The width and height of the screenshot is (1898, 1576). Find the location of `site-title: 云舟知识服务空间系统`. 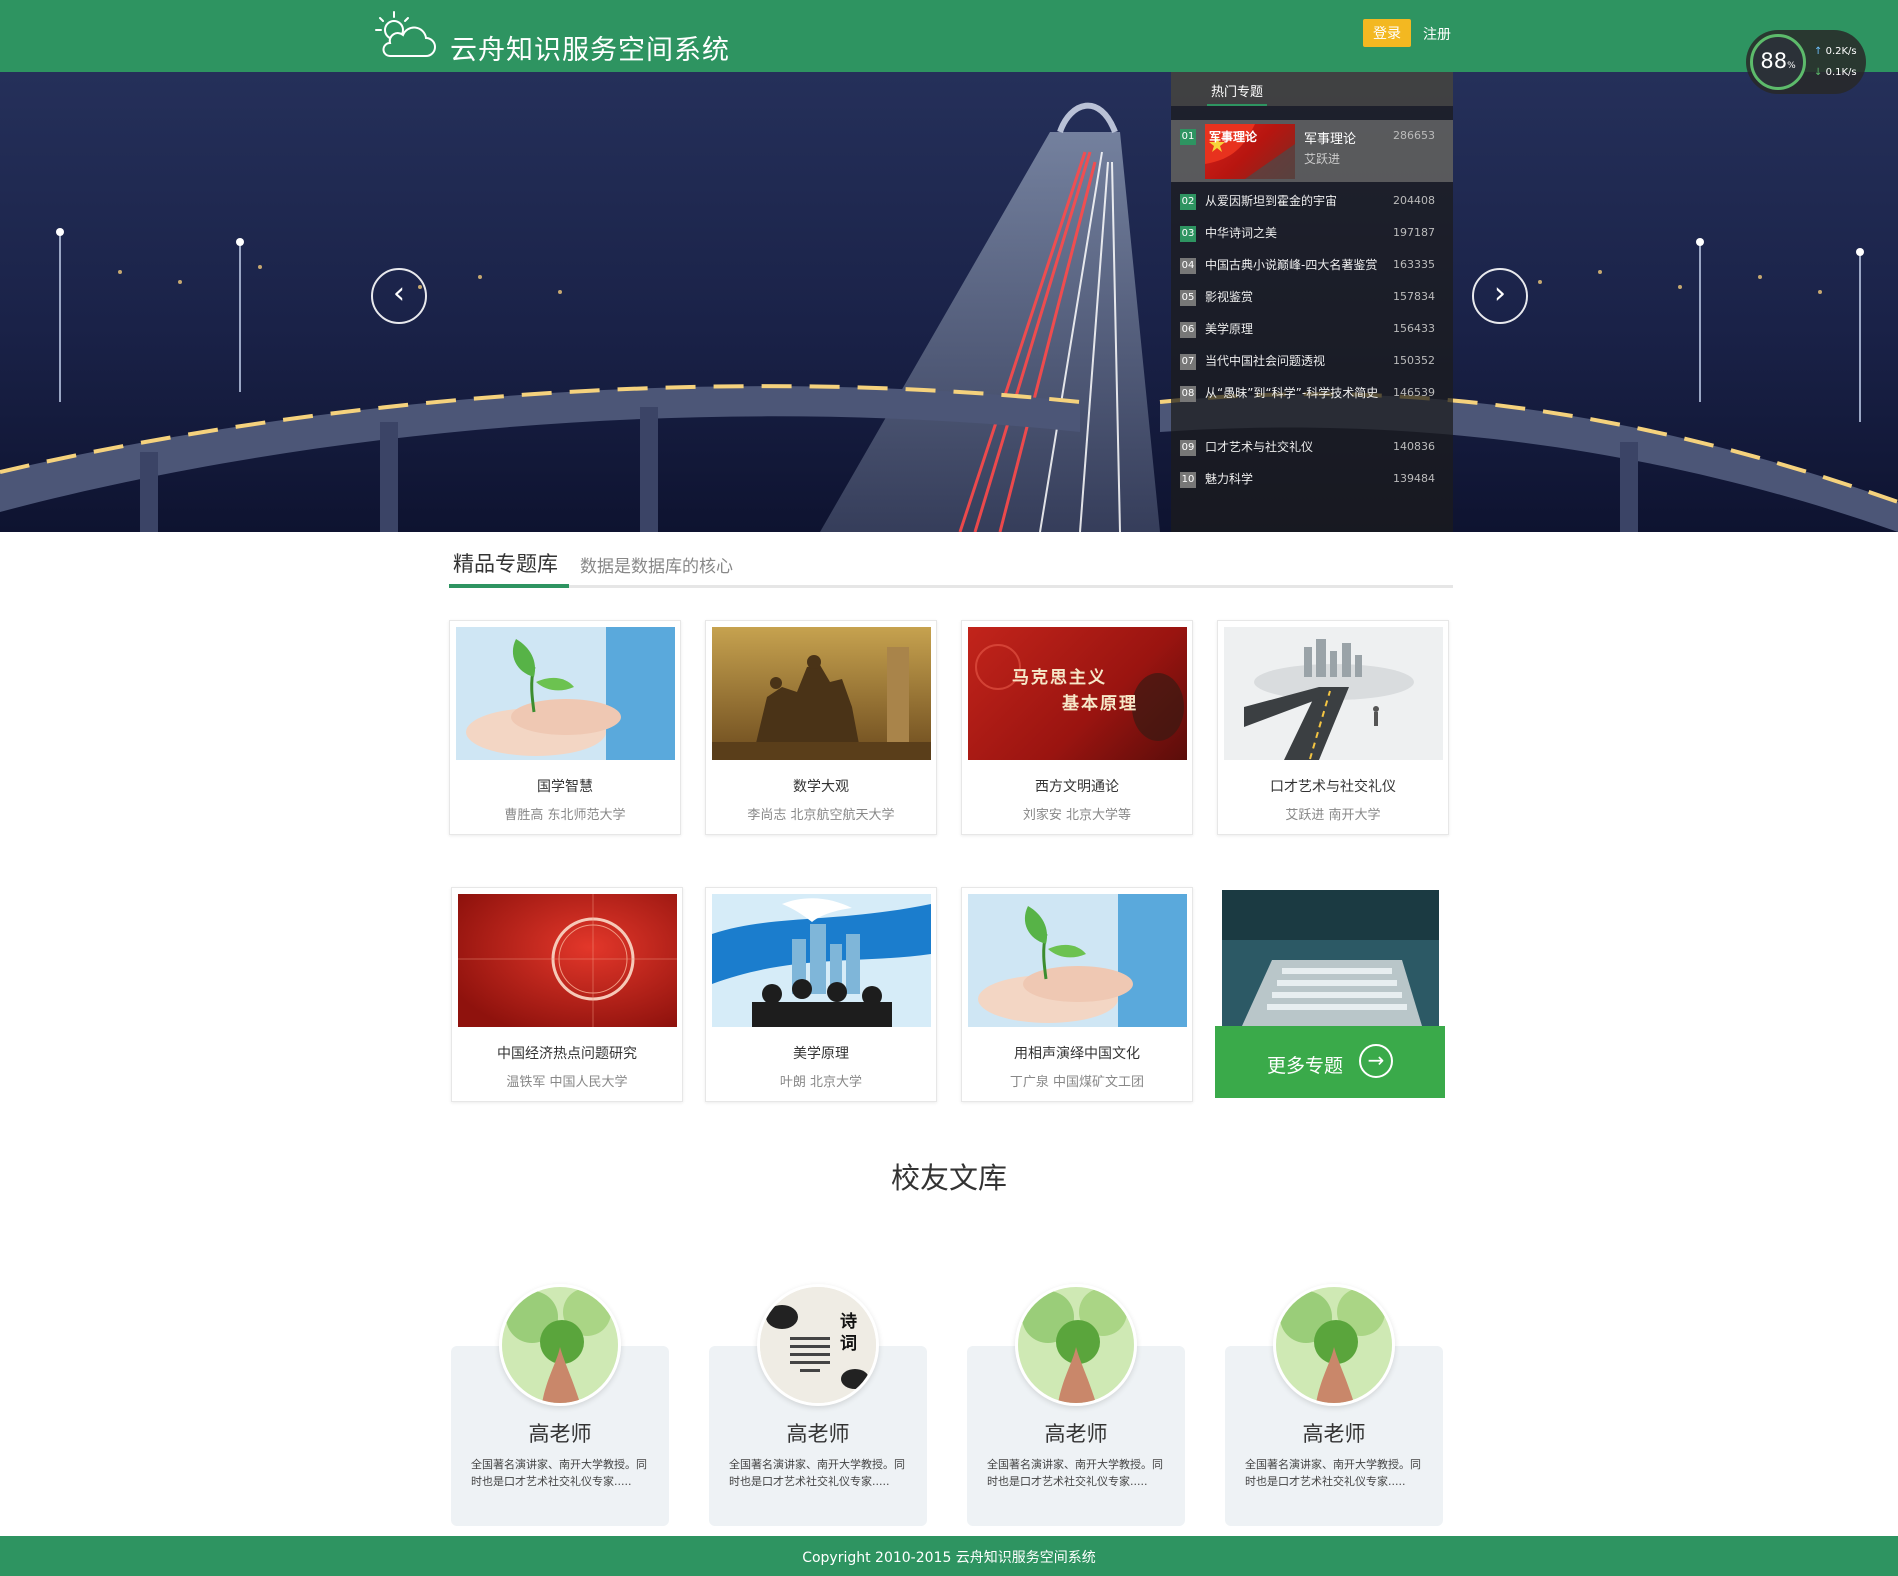

site-title: 云舟知识服务空间系统 is located at coordinates (590, 47).